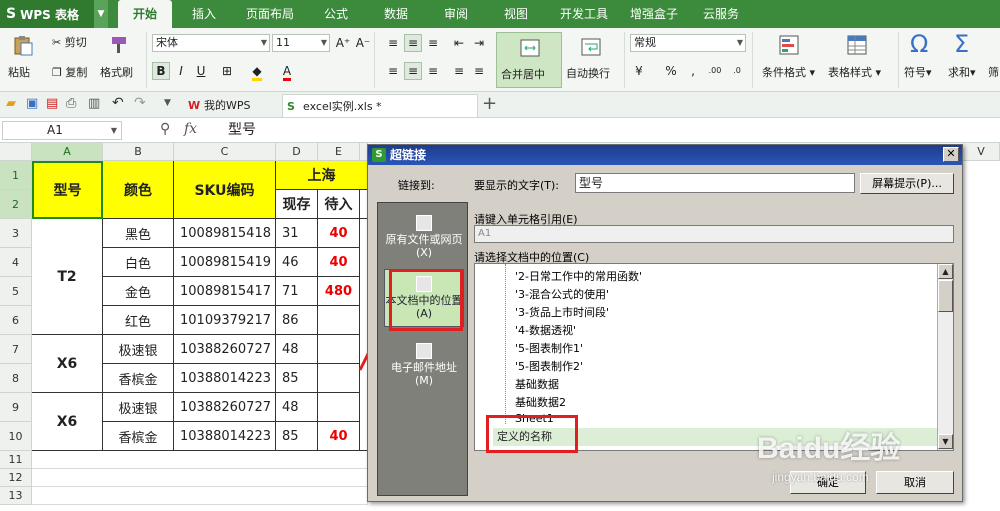 This screenshot has height=511, width=1000. What do you see at coordinates (665, 155) in the screenshot?
I see `dialog-titlebar: S 超链接 ✕` at bounding box center [665, 155].